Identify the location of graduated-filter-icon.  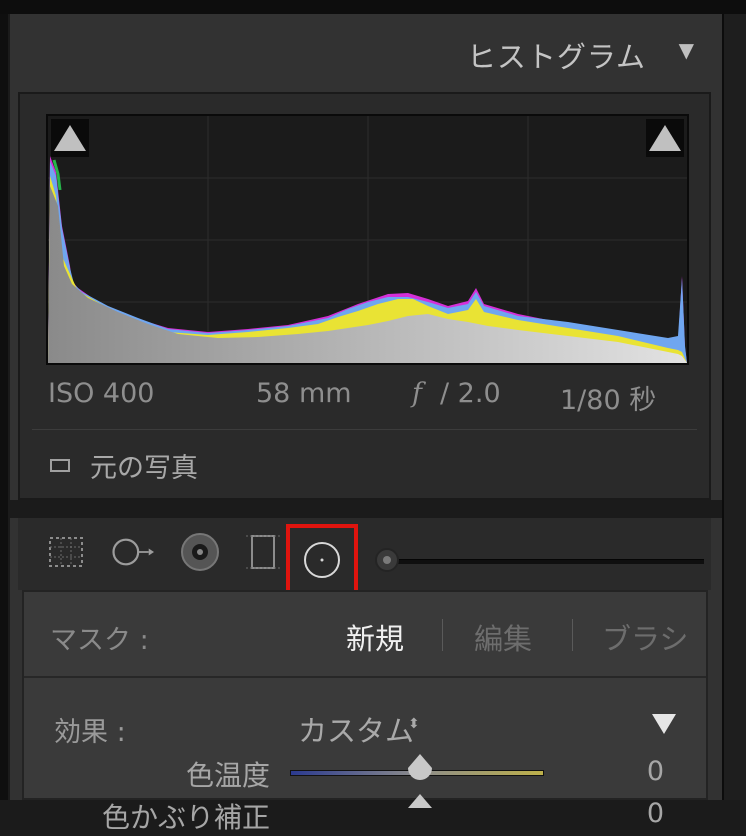
(264, 552).